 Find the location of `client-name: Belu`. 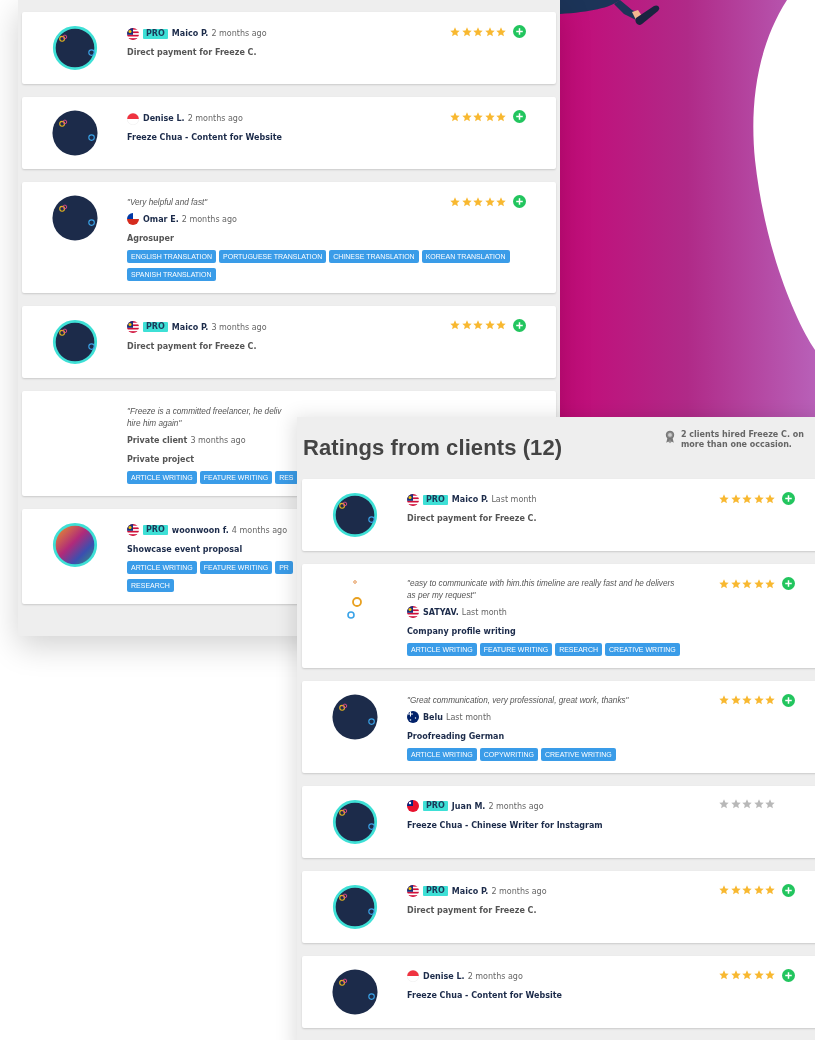

client-name: Belu is located at coordinates (433, 717).